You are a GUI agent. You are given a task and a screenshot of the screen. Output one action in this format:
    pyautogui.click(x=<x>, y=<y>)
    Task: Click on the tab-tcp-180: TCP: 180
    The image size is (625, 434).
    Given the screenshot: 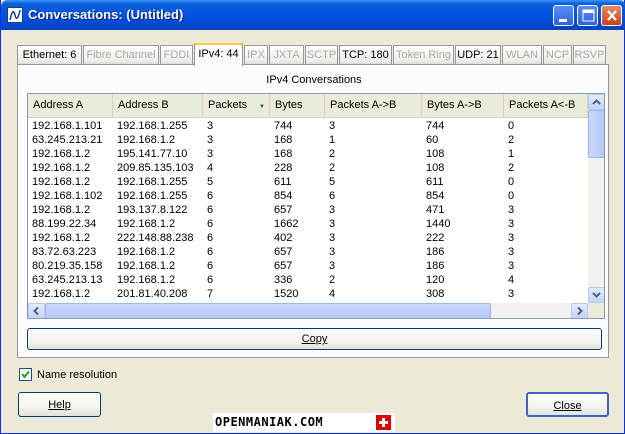 What is the action you would take?
    pyautogui.click(x=365, y=55)
    